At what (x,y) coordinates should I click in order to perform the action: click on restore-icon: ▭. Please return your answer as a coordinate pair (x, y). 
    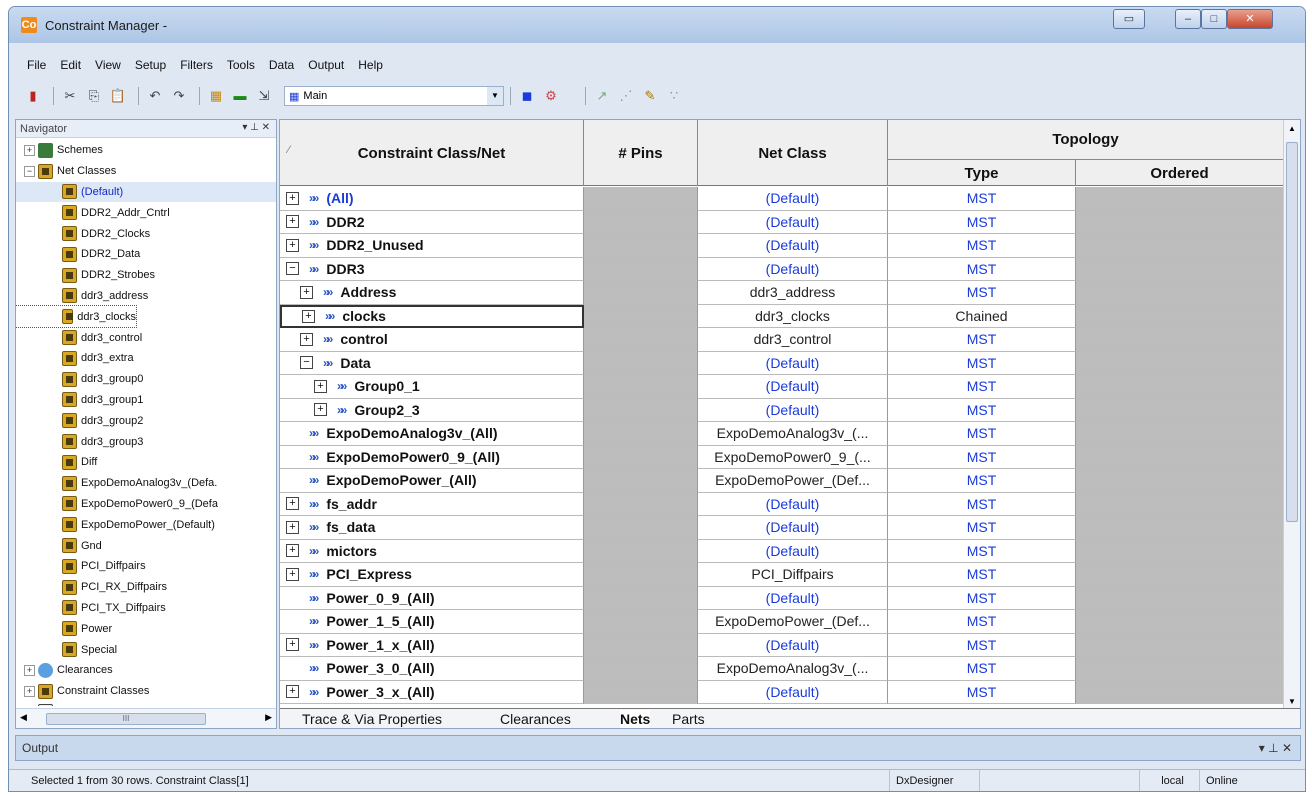
    Looking at the image, I should click on (1129, 19).